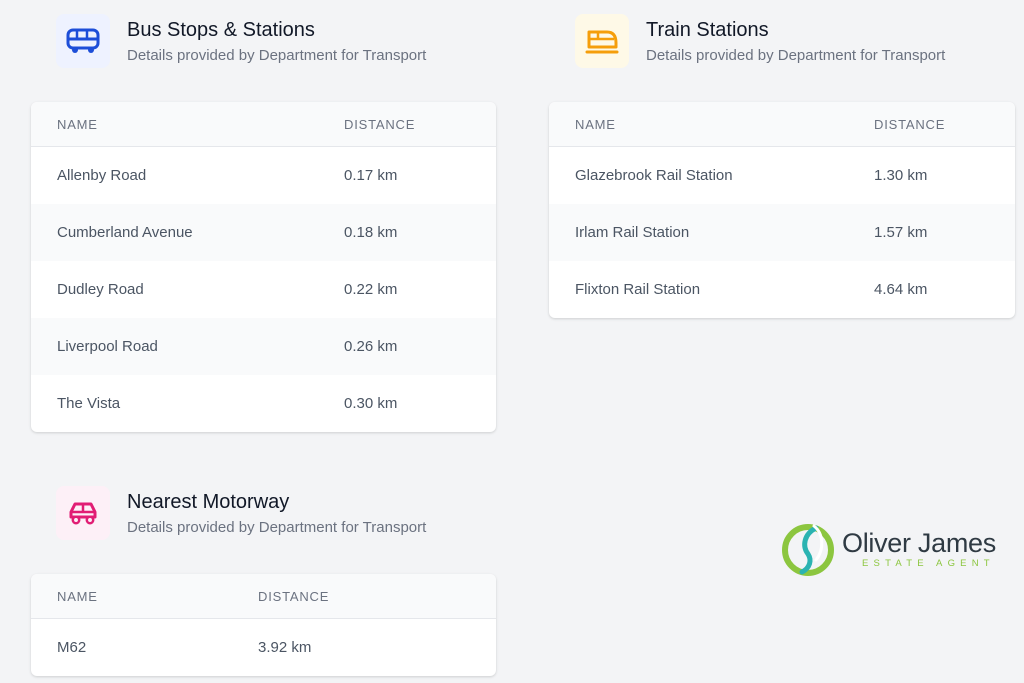  Describe the element at coordinates (263, 403) in the screenshot. I see `table-row: The Vista 0.30 km` at that location.